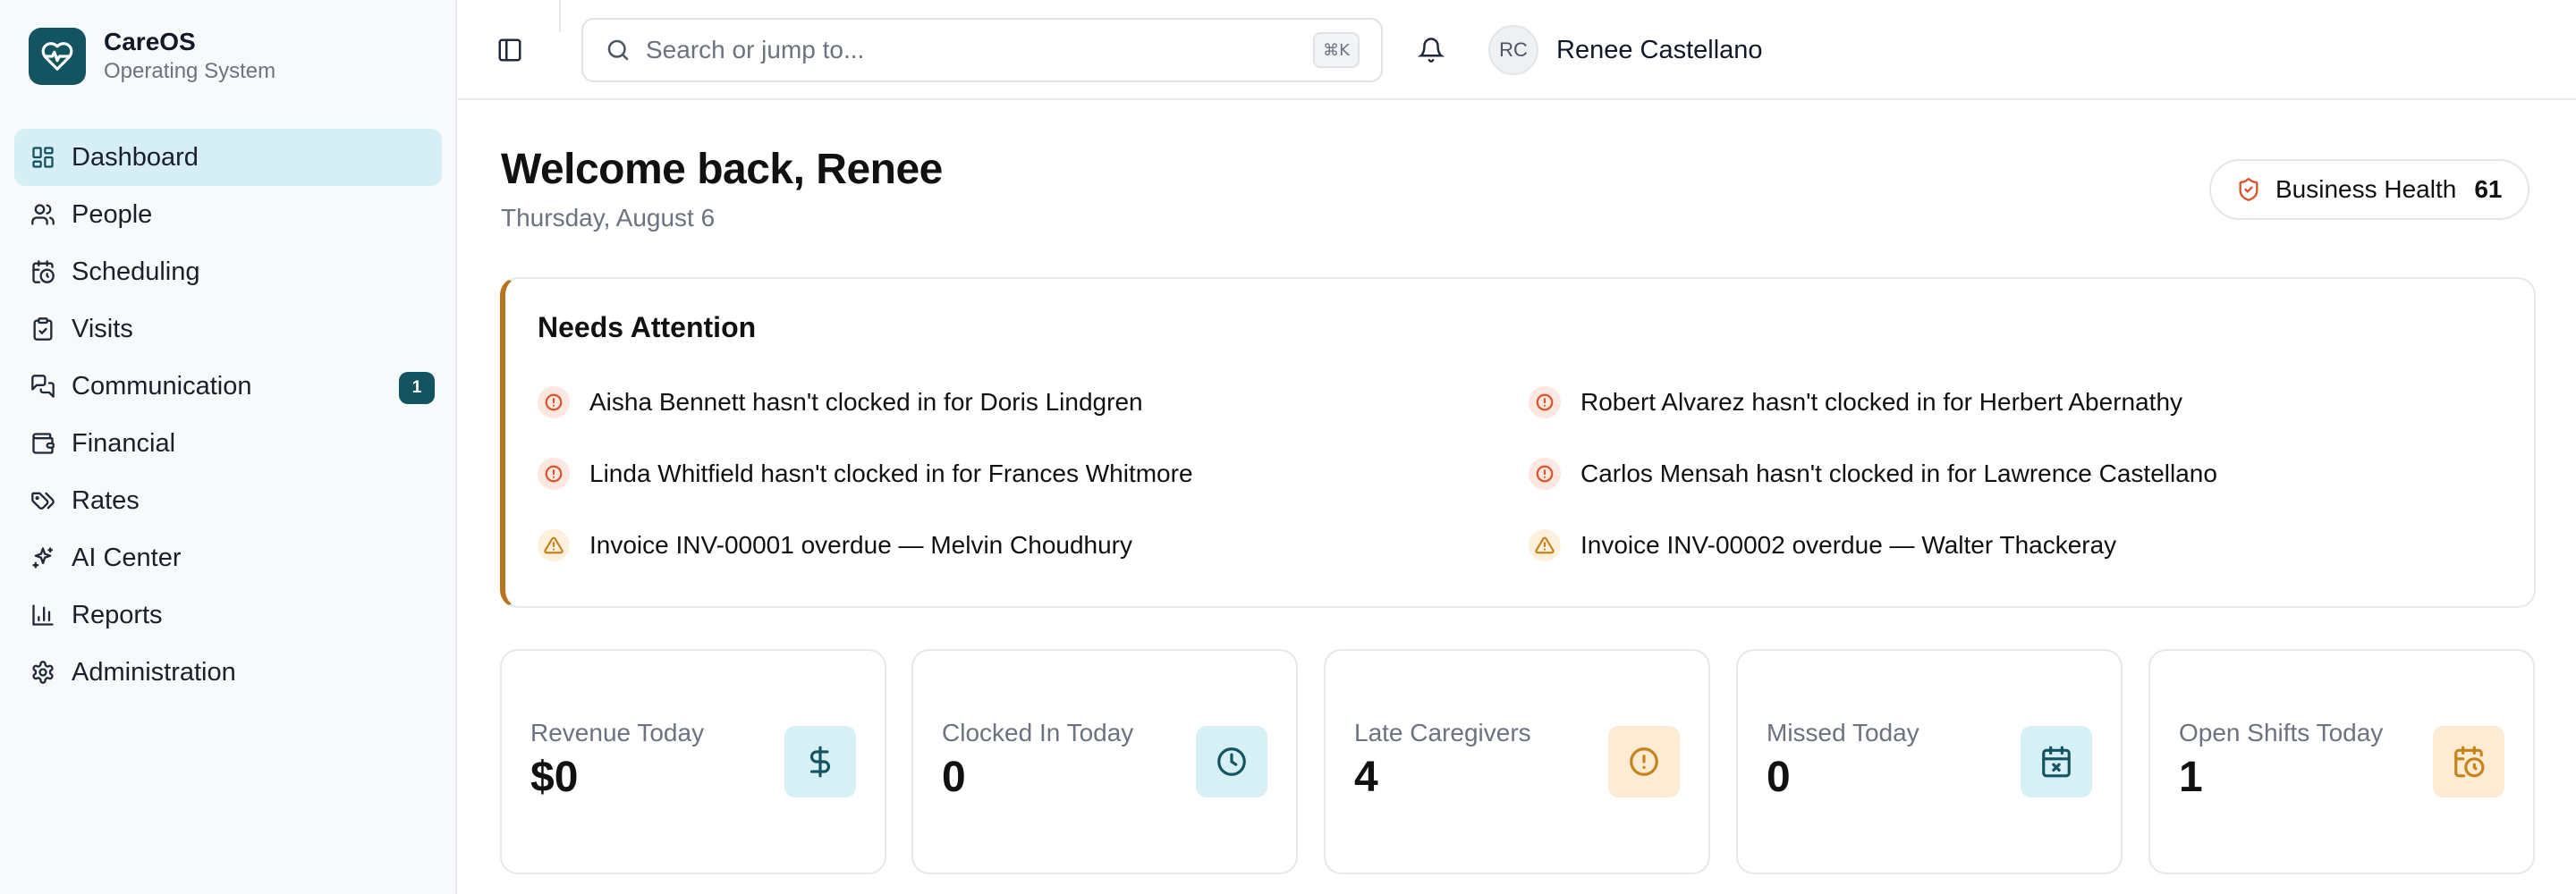 The width and height of the screenshot is (2576, 894). Describe the element at coordinates (190, 71) in the screenshot. I see `brand-subtitle: Operating System` at that location.